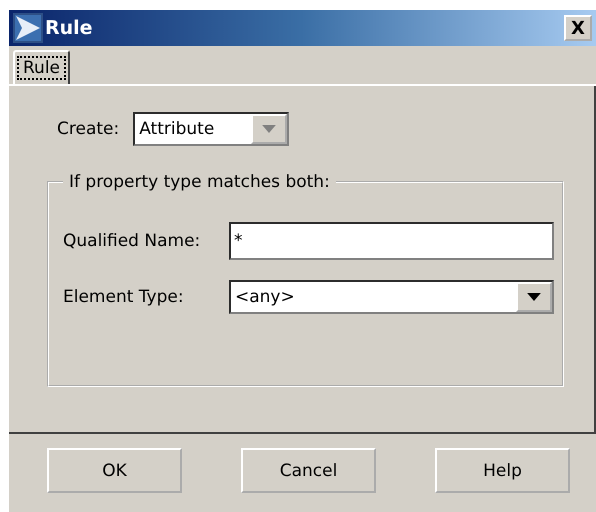 The image size is (596, 512). I want to click on app-icon, so click(28, 28).